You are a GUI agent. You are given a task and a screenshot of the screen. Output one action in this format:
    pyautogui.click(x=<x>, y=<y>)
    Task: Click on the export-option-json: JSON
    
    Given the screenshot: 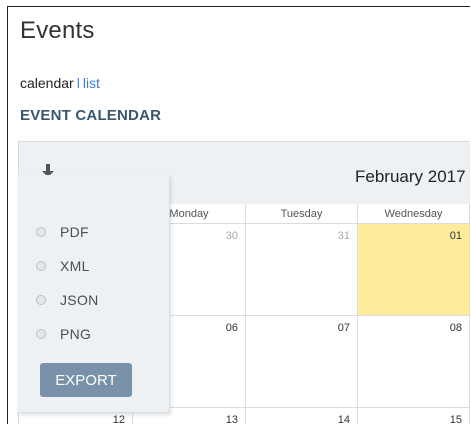 What is the action you would take?
    pyautogui.click(x=67, y=300)
    